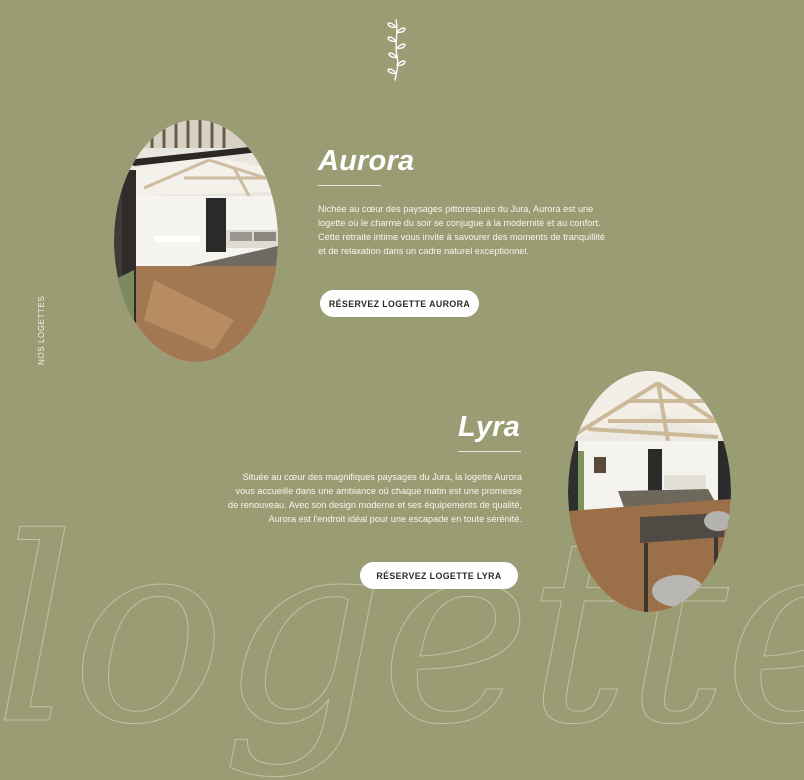 This screenshot has width=804, height=780. What do you see at coordinates (196, 241) in the screenshot?
I see `aurora-photo` at bounding box center [196, 241].